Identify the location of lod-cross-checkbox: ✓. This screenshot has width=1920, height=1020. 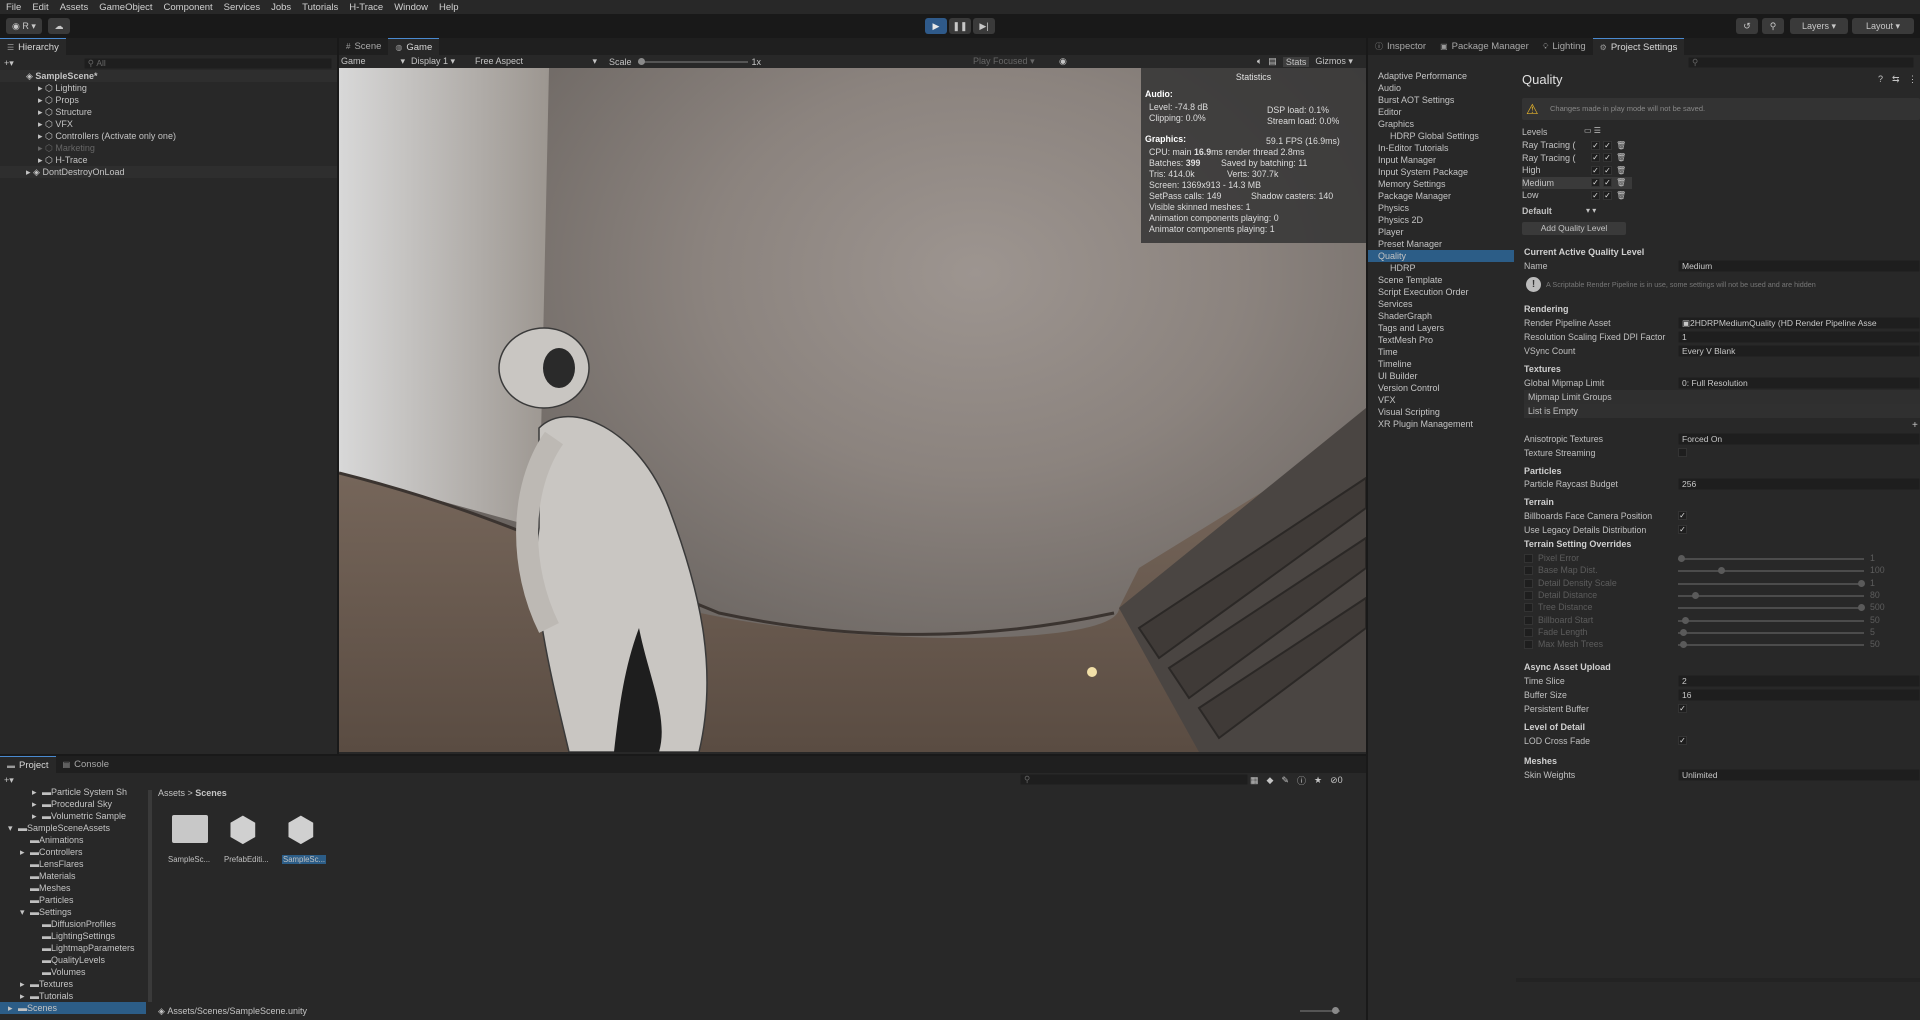
(1682, 740).